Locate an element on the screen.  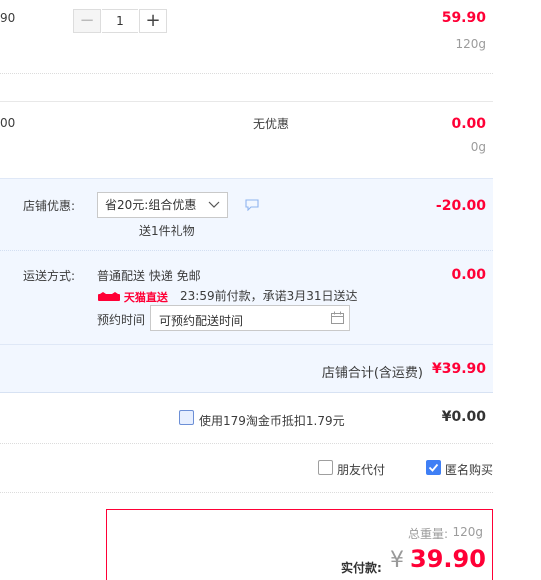
anonymous-checkbox is located at coordinates (433, 467).